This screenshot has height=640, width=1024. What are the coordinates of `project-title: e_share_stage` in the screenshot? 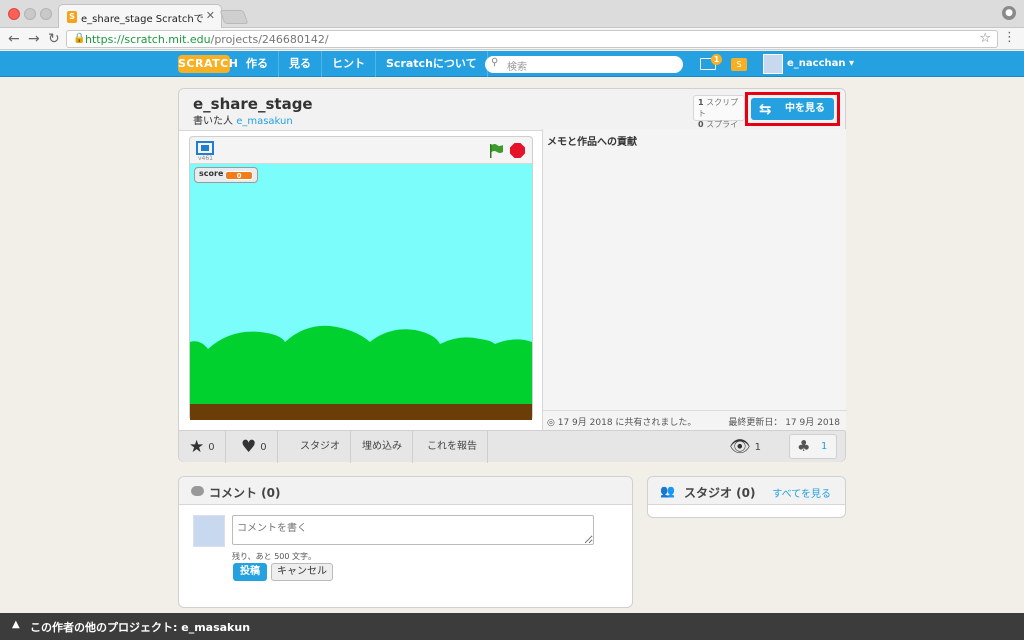 It's located at (253, 104).